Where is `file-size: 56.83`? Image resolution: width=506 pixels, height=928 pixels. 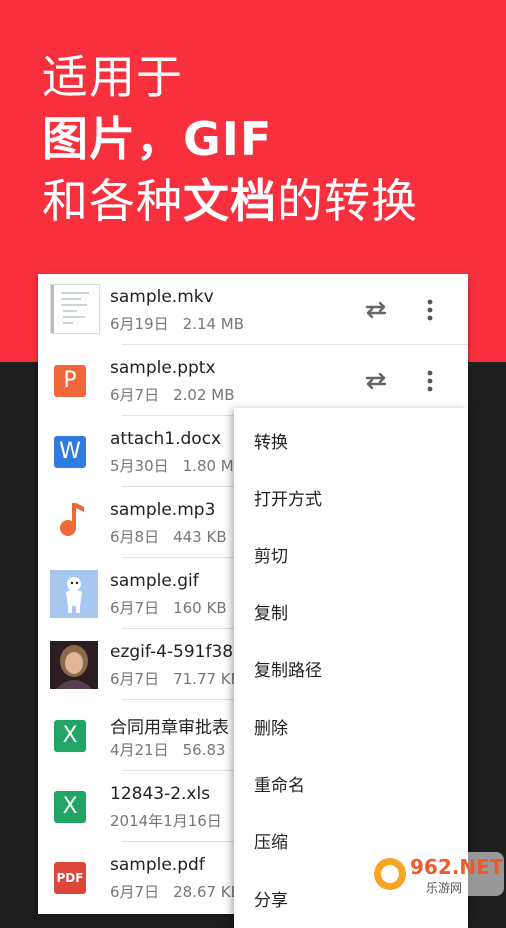
file-size: 56.83 is located at coordinates (204, 750).